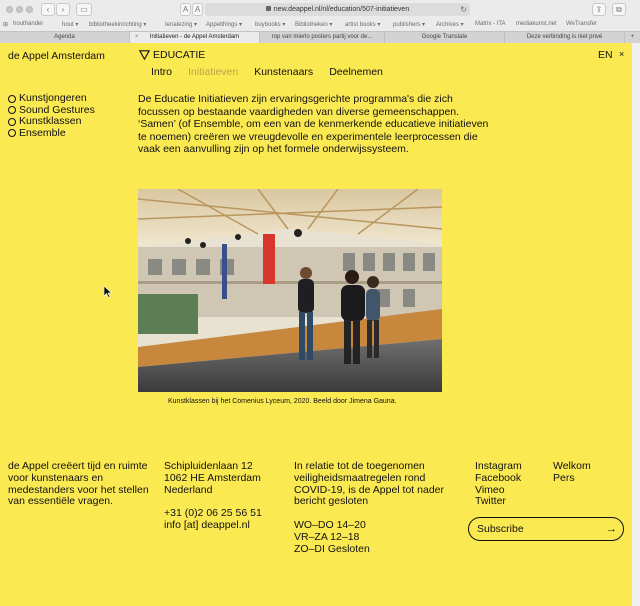 The image size is (640, 606). I want to click on hours-line: ZO–DI Gesloten, so click(332, 548).